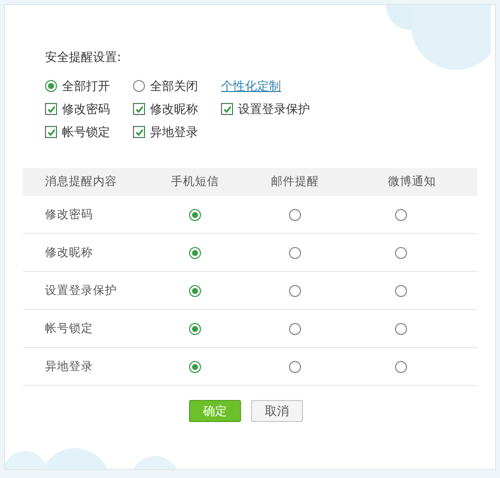 This screenshot has width=500, height=478. Describe the element at coordinates (86, 109) in the screenshot. I see `checkbox-label: 修改密码` at that location.